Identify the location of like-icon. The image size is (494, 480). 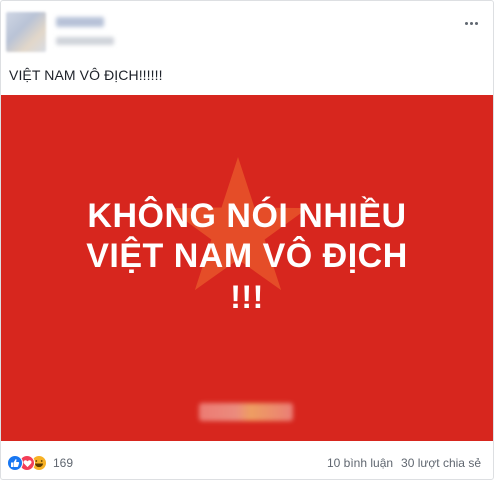
(15, 463).